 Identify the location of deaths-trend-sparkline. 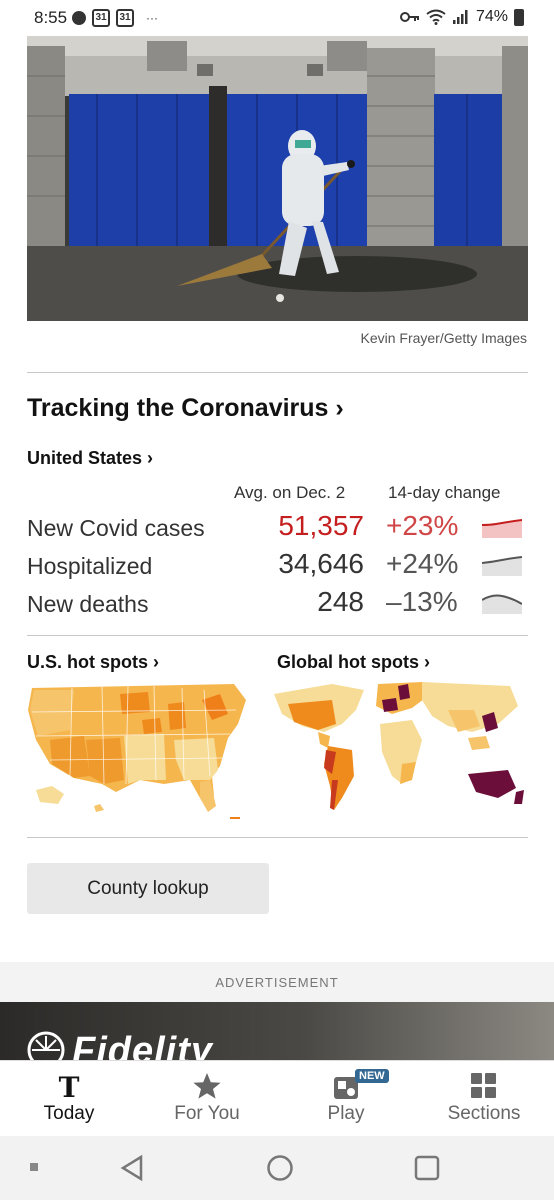
(502, 604).